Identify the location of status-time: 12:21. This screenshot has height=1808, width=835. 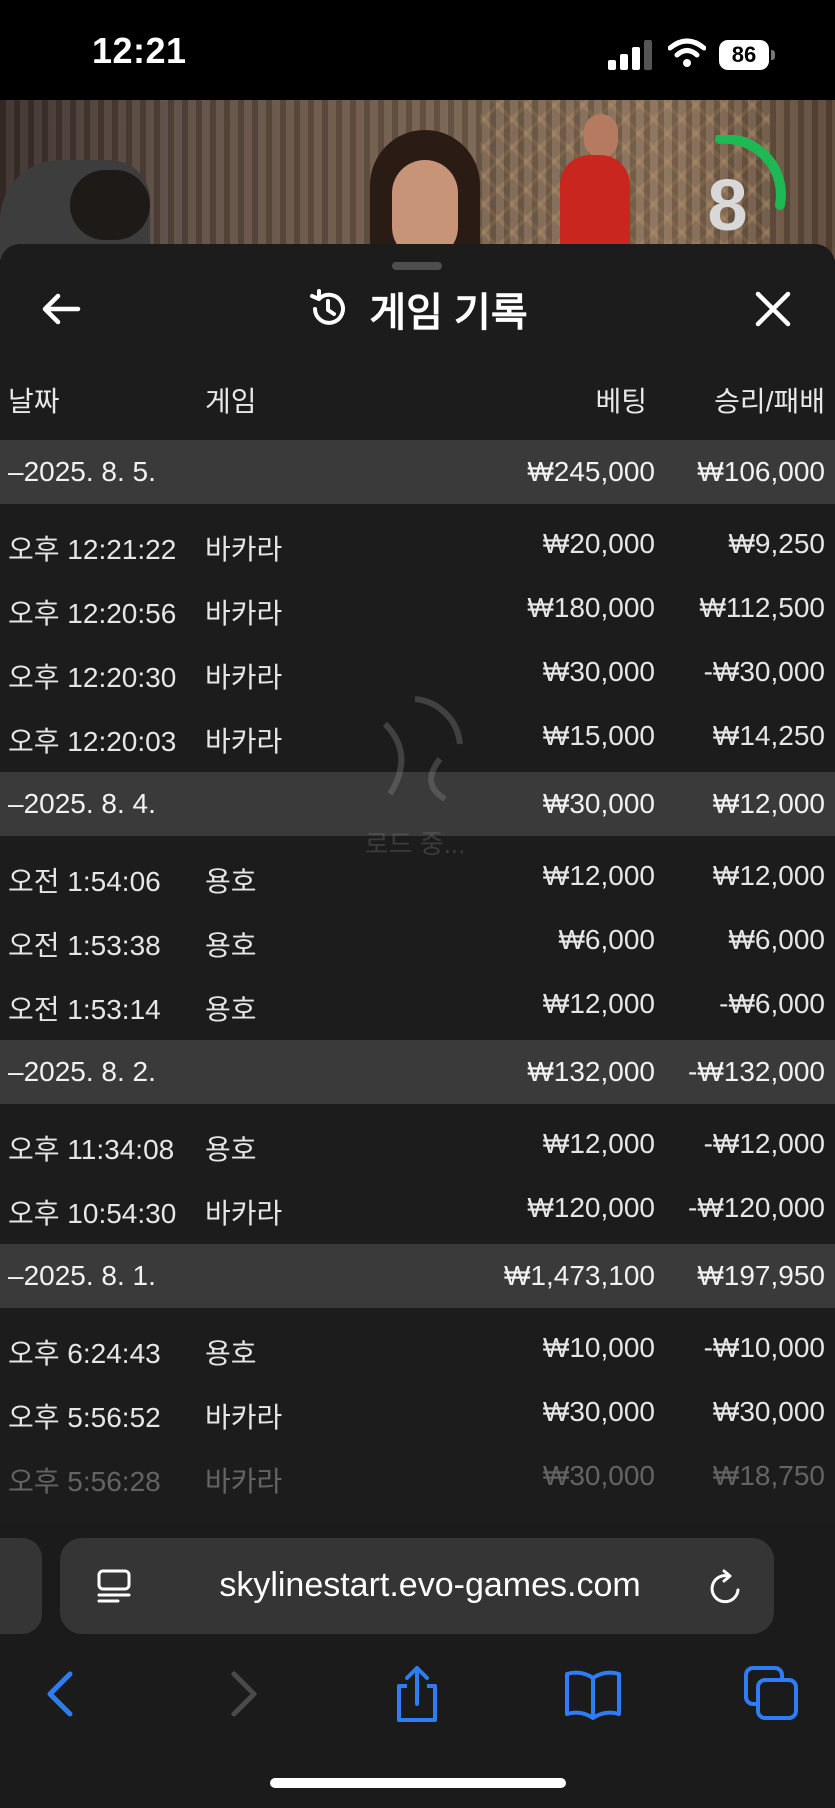
(139, 50).